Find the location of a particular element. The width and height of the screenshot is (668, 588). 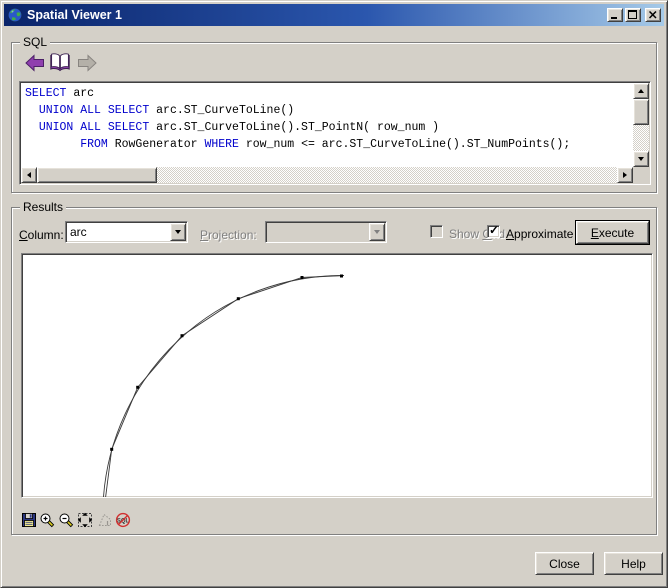

maximize-button is located at coordinates (633, 15).